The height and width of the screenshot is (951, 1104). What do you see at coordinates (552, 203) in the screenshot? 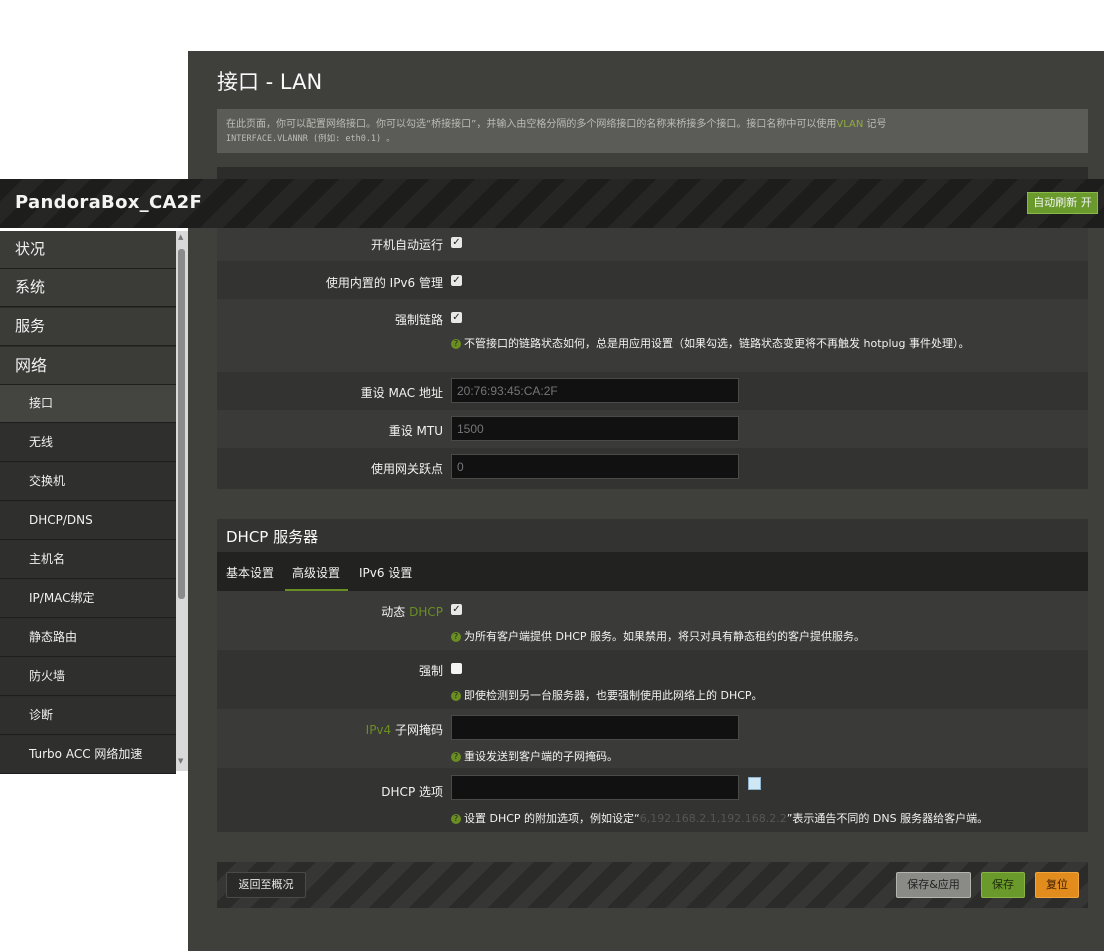
I see `top-header-bar: PandoraBox_CA2F 自动刷新 开` at bounding box center [552, 203].